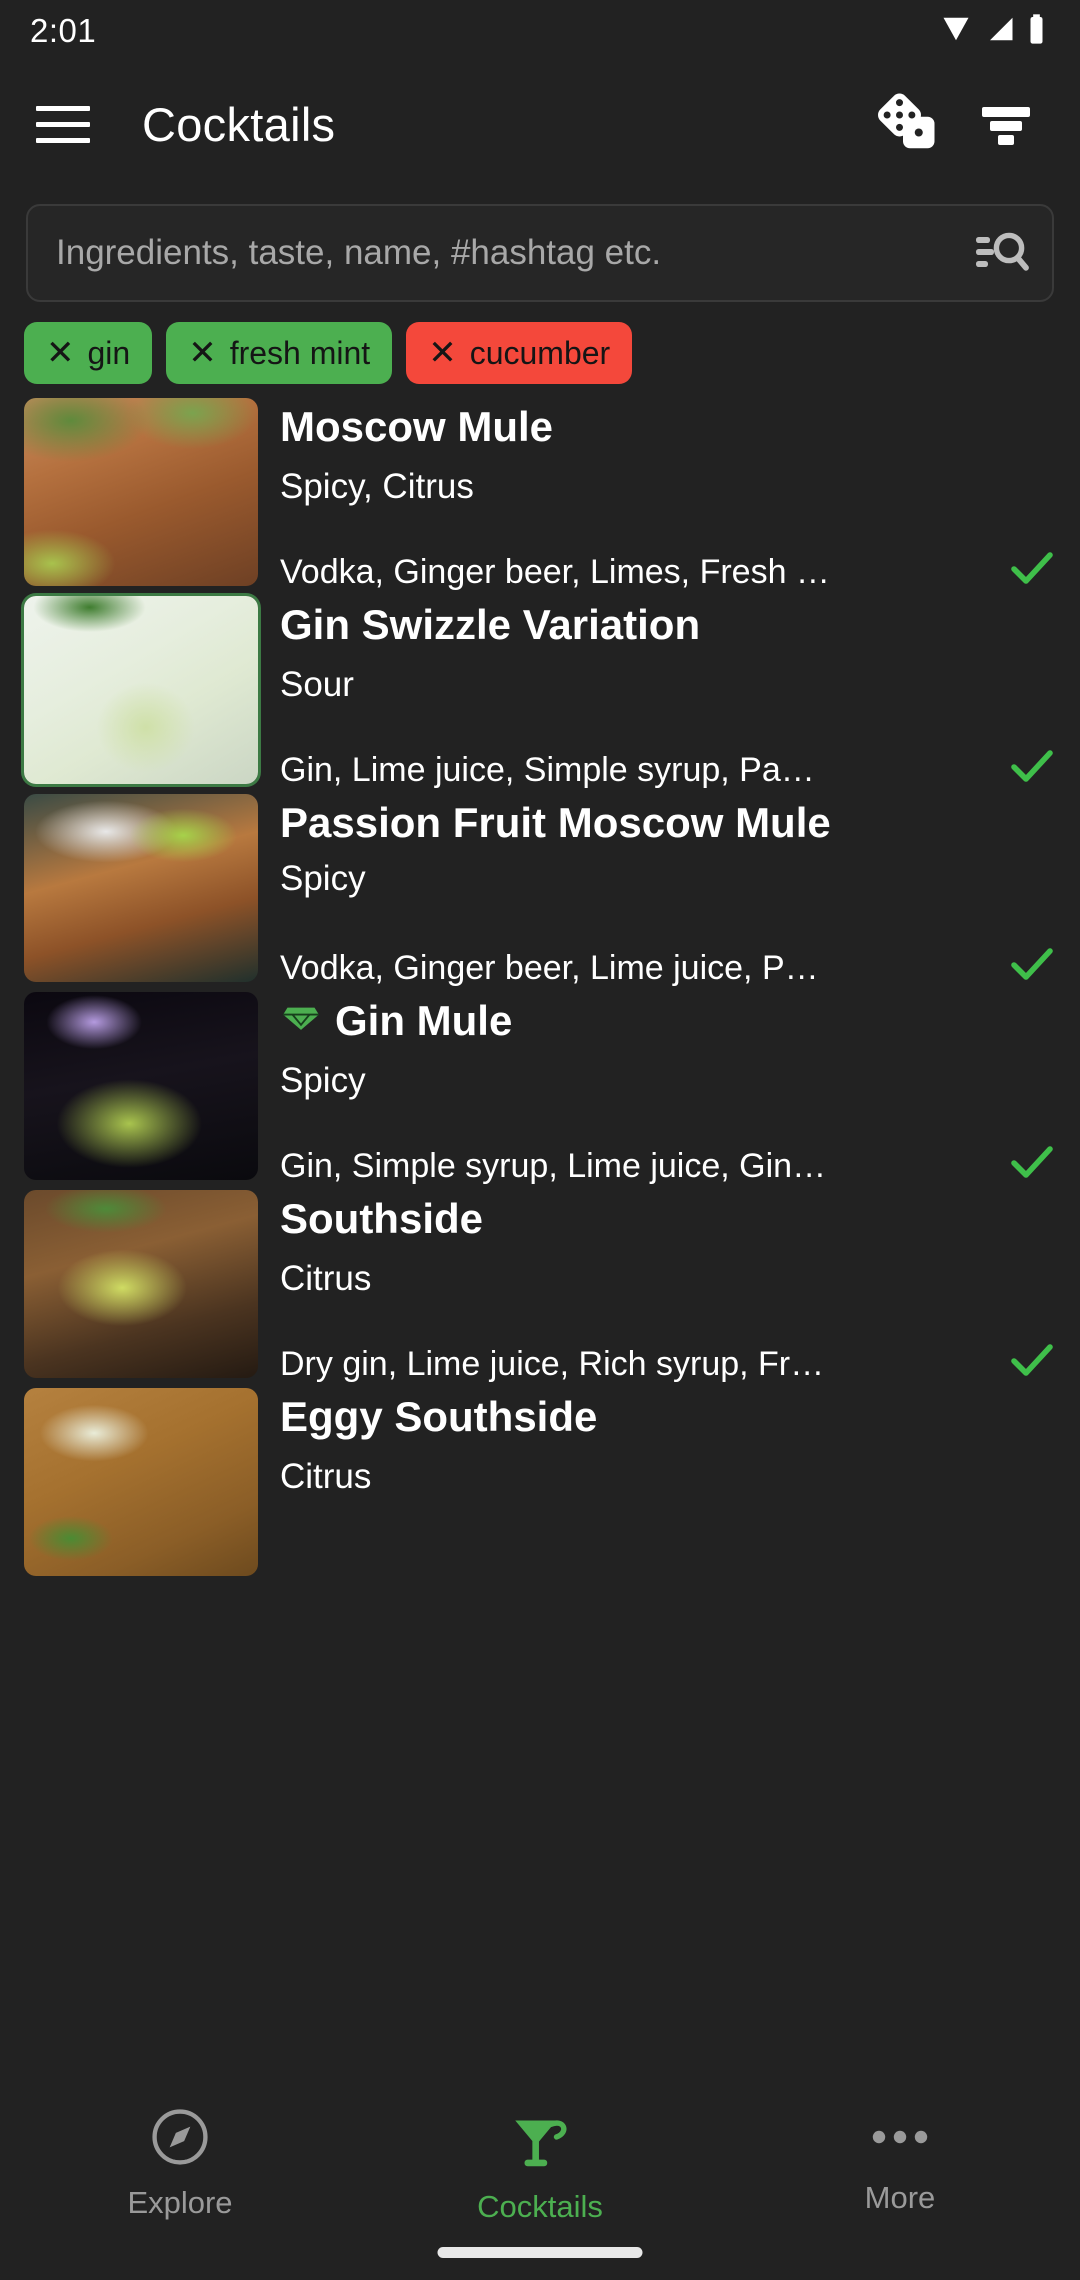 The height and width of the screenshot is (2280, 1080). What do you see at coordinates (540, 2206) in the screenshot?
I see `nav-label: Cocktails` at bounding box center [540, 2206].